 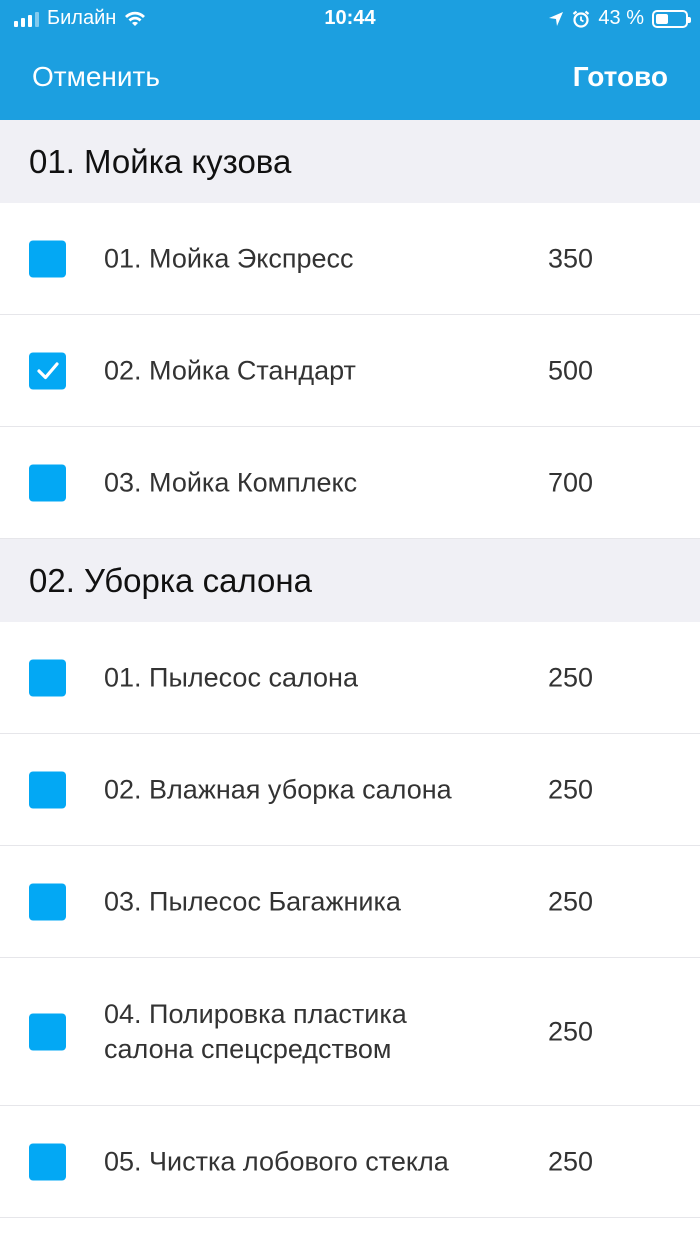 What do you see at coordinates (350, 161) in the screenshot?
I see `section-header: 01. Мойка кузова` at bounding box center [350, 161].